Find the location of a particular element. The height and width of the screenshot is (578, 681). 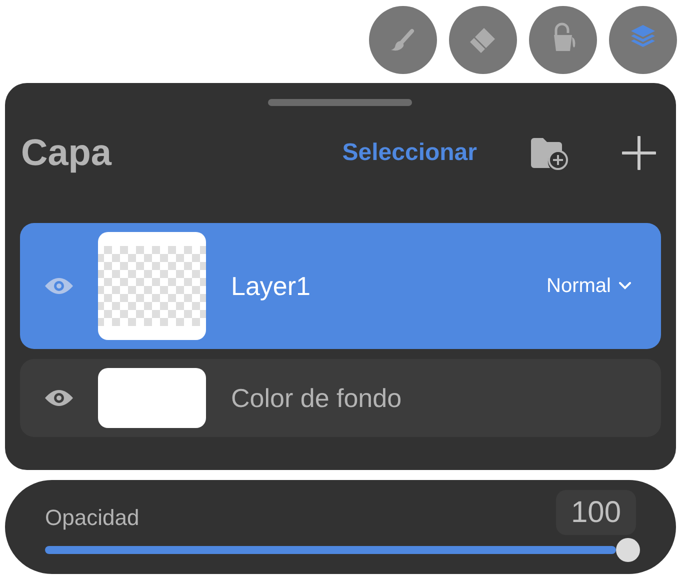

opacity-slider is located at coordinates (342, 550).